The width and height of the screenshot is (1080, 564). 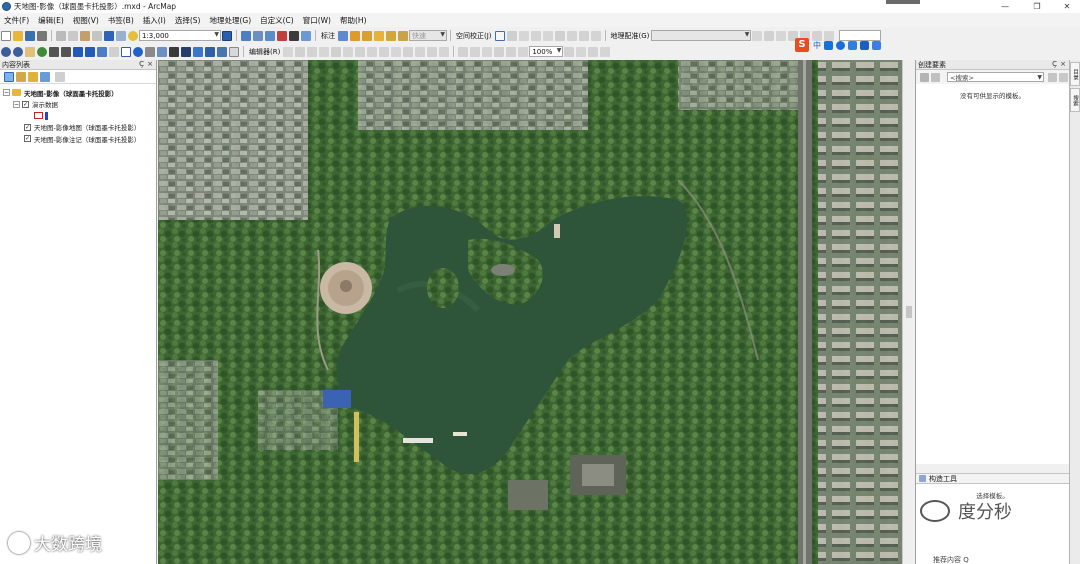 I want to click on quick-combo: 快速 ▼, so click(x=428, y=35).